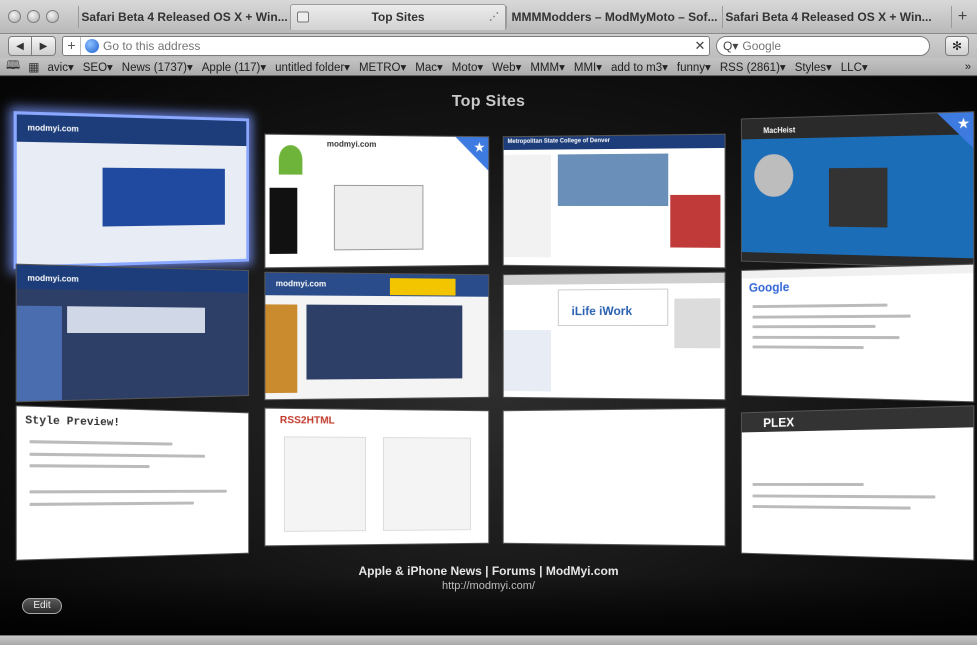 The width and height of the screenshot is (977, 645). What do you see at coordinates (753, 67) in the screenshot?
I see `bookmark-item: RSS (2861)▾` at bounding box center [753, 67].